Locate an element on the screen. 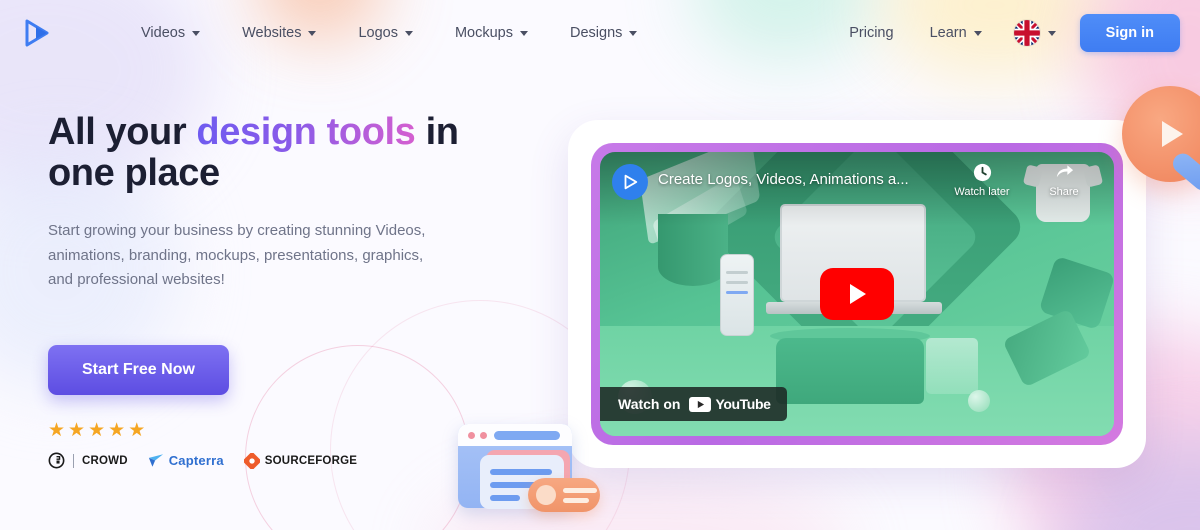  badge-sourceforge: SOURCEFORGE is located at coordinates (300, 460).